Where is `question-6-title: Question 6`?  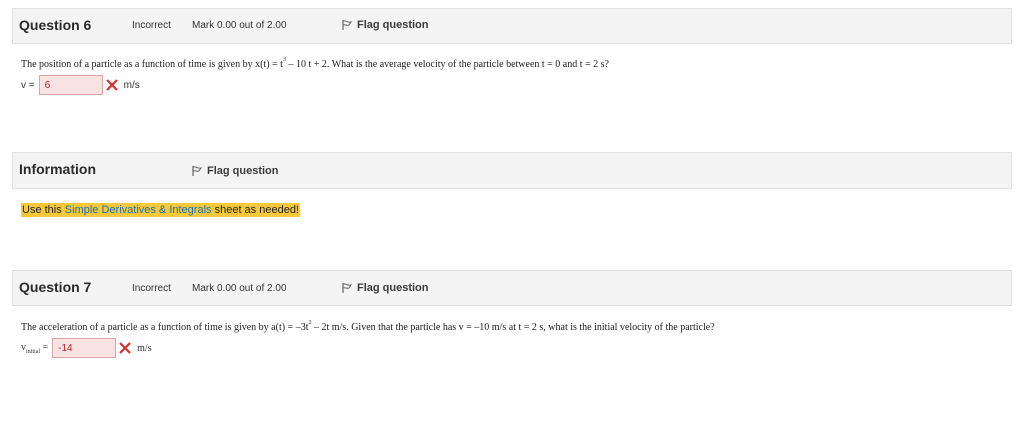
question-6-title: Question 6 is located at coordinates (55, 25).